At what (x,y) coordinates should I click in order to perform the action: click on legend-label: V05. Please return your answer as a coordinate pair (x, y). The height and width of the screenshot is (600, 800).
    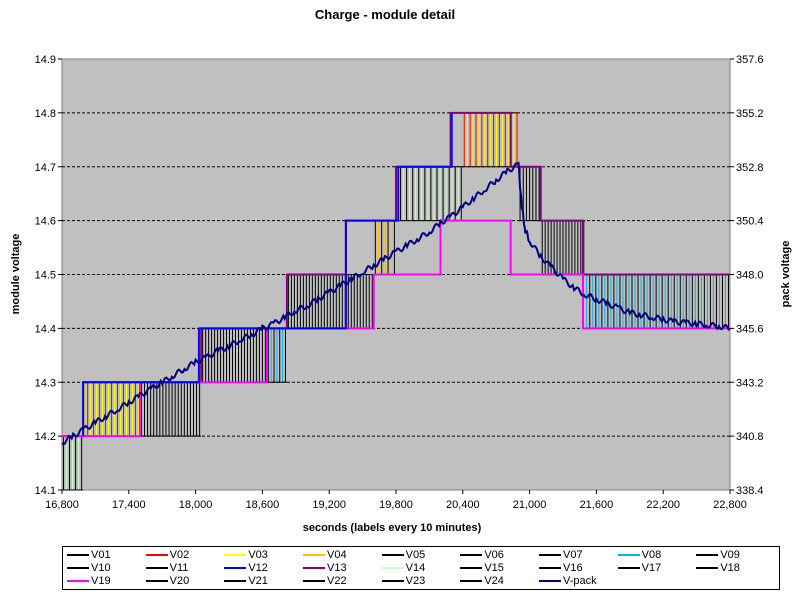
    Looking at the image, I should click on (415, 555).